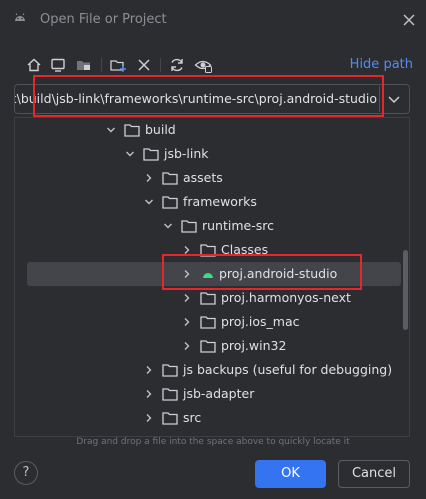  Describe the element at coordinates (409, 20) in the screenshot. I see `close-icon` at that location.